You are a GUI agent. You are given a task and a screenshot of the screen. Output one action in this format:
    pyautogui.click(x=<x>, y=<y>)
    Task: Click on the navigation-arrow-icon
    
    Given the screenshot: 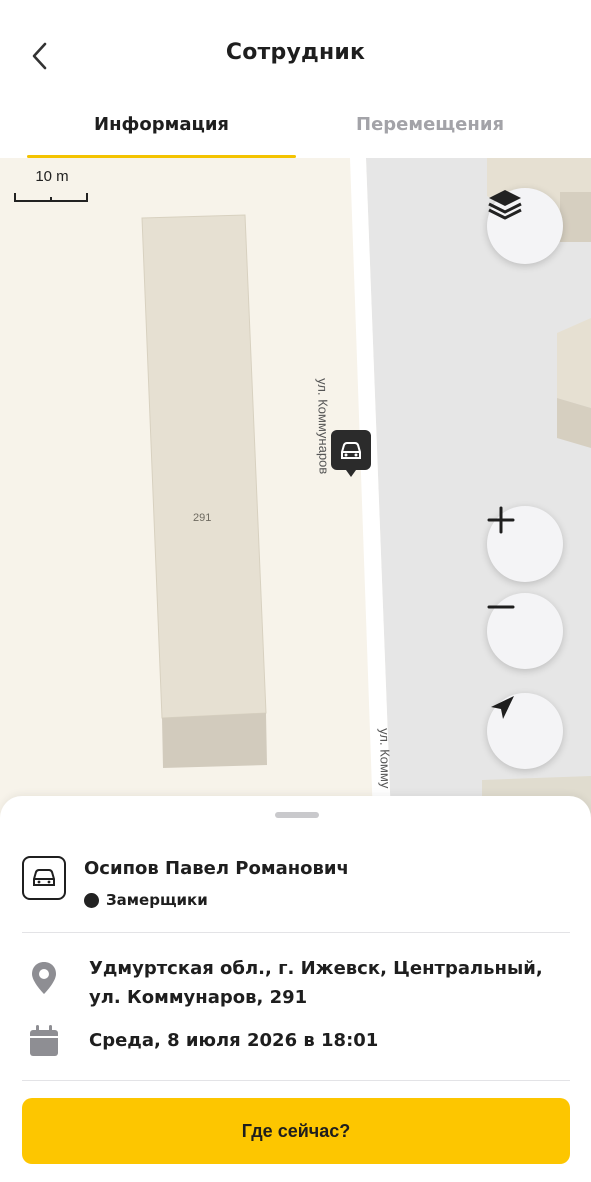 What is the action you would take?
    pyautogui.click(x=502, y=707)
    